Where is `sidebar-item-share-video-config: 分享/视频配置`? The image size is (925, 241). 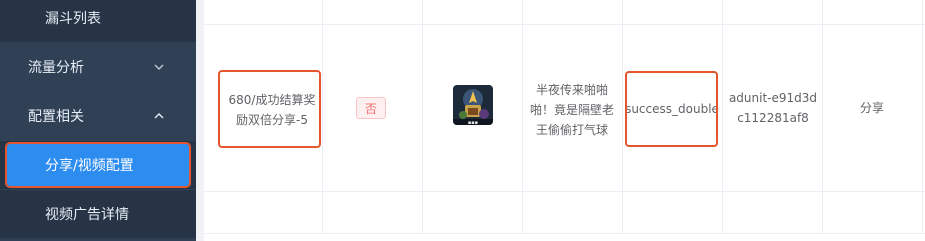 sidebar-item-share-video-config: 分享/视频配置 is located at coordinates (98, 165).